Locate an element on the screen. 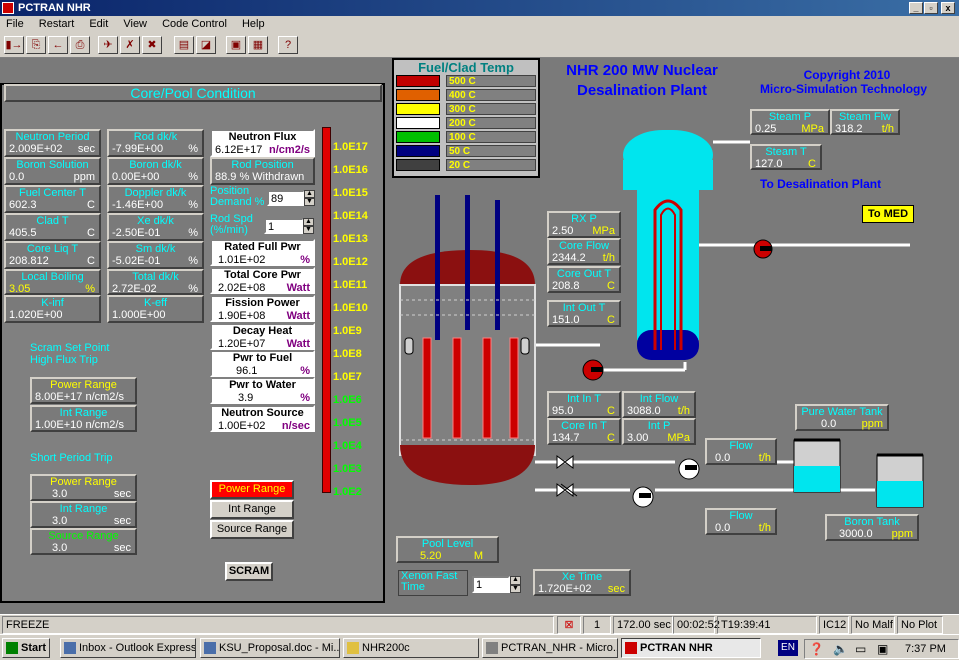  rod-spd-input: 1 is located at coordinates (284, 226).